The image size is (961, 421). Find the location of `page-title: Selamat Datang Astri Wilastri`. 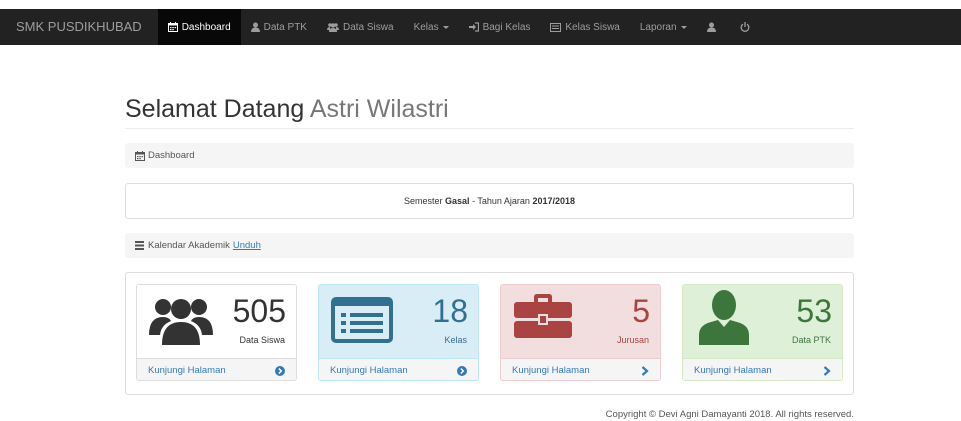

page-title: Selamat Datang Astri Wilastri is located at coordinates (287, 109).